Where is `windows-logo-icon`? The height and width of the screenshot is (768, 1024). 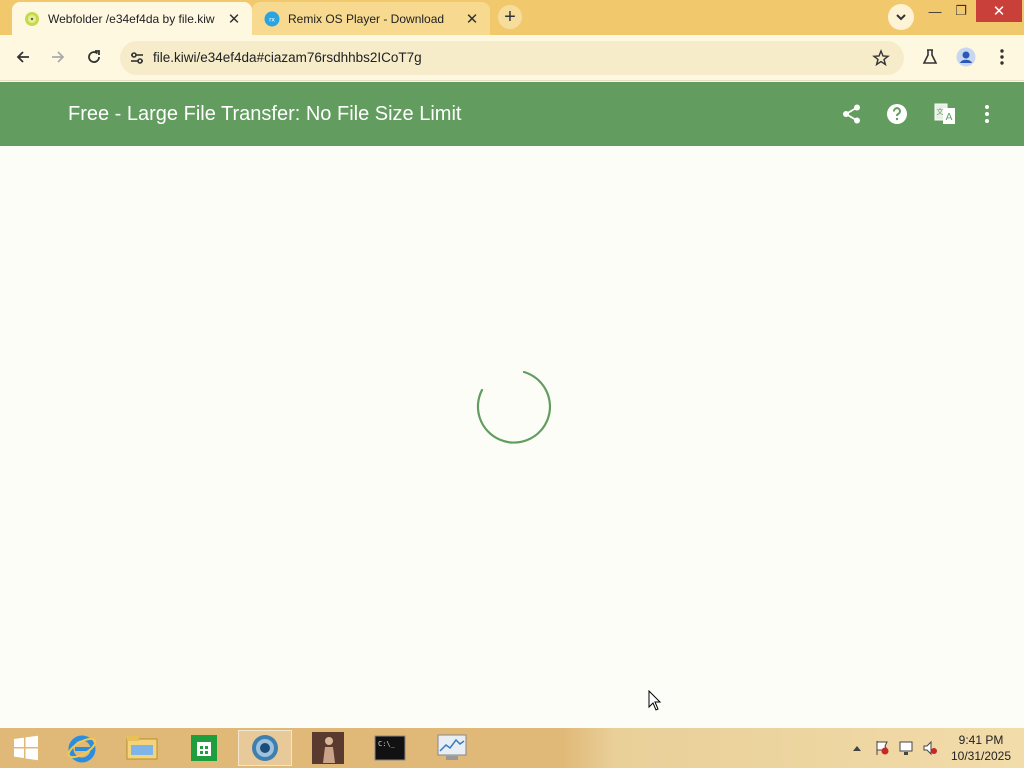
windows-logo-icon is located at coordinates (26, 748).